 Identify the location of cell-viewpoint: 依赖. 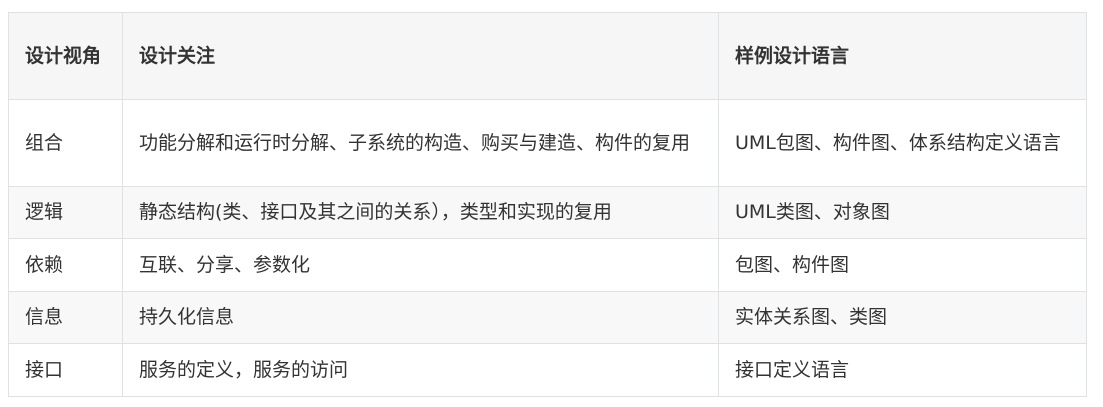
(65, 265).